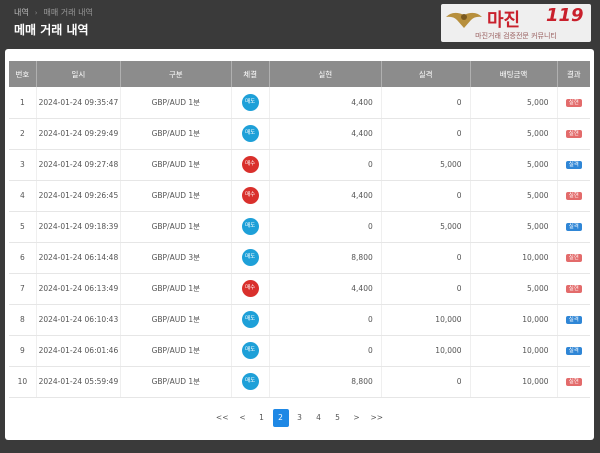  I want to click on breadcrumb-root: 내역, so click(21, 12).